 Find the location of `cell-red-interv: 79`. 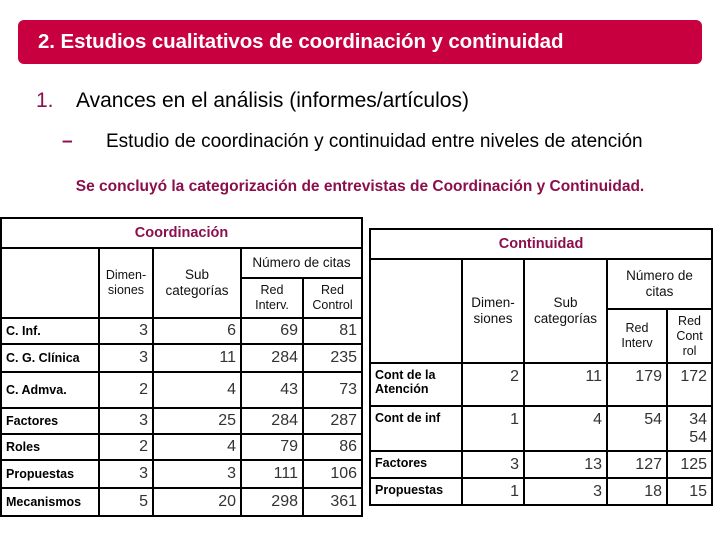

cell-red-interv: 79 is located at coordinates (272, 447).